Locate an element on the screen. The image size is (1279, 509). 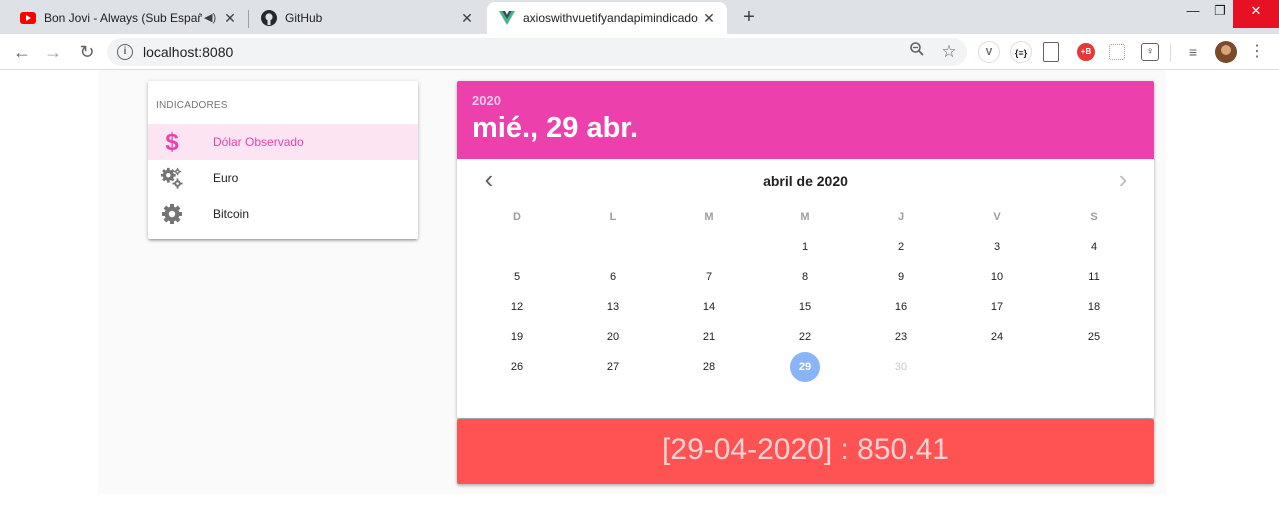
day-cell: 16 is located at coordinates (901, 307).